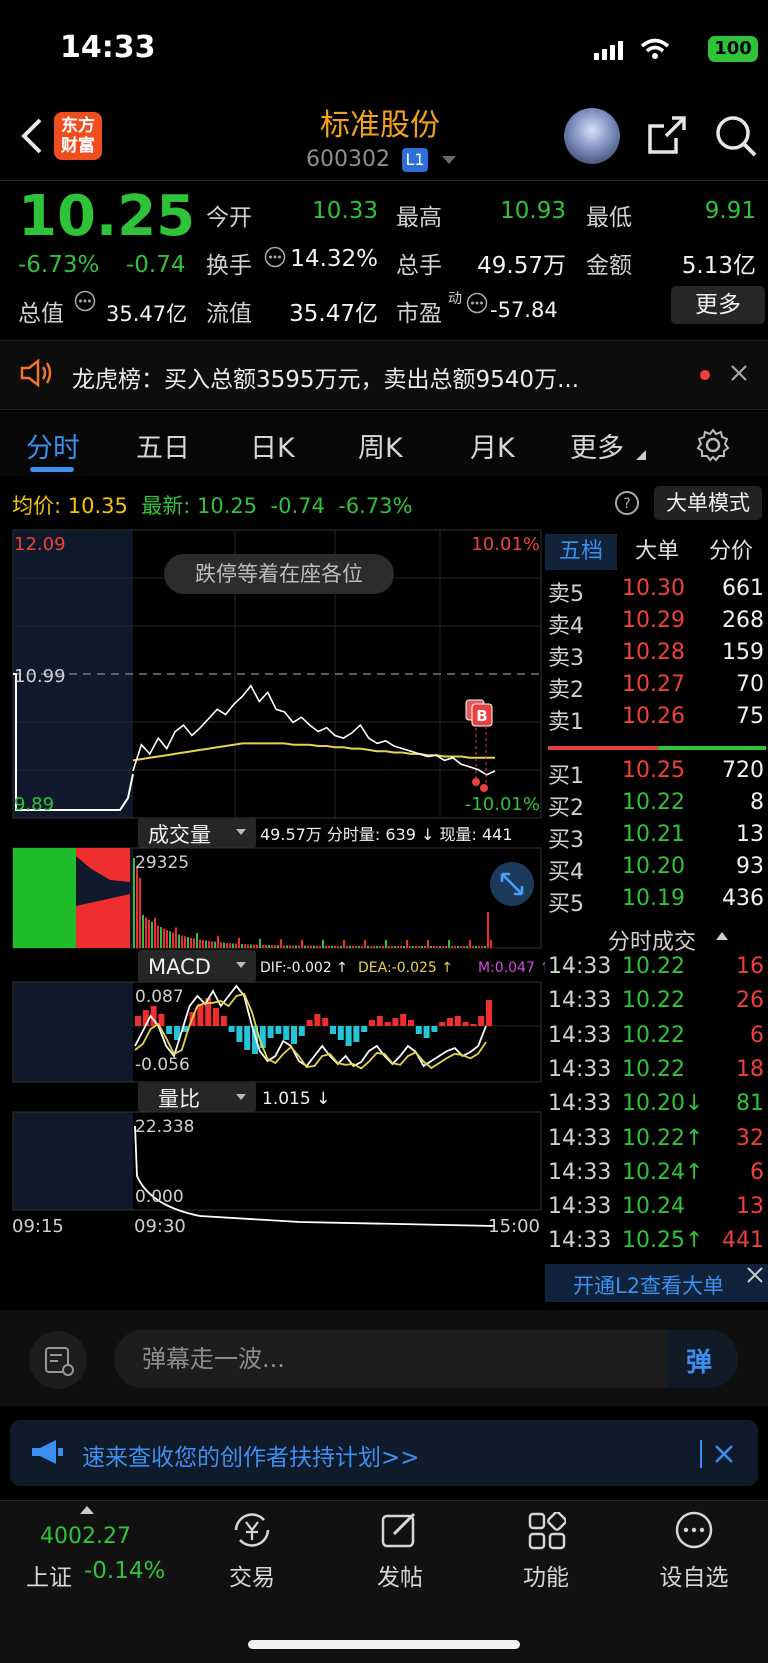 The height and width of the screenshot is (1663, 768). I want to click on expand-up-icon, so click(87, 1510).